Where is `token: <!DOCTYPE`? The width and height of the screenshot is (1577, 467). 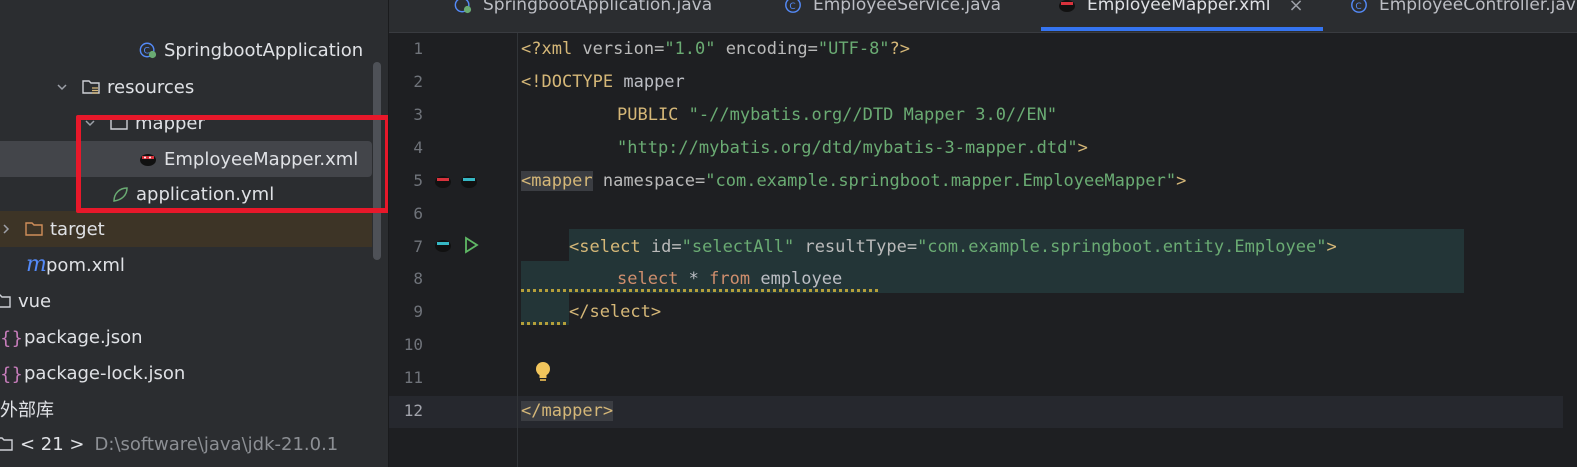
token: <!DOCTYPE is located at coordinates (572, 82).